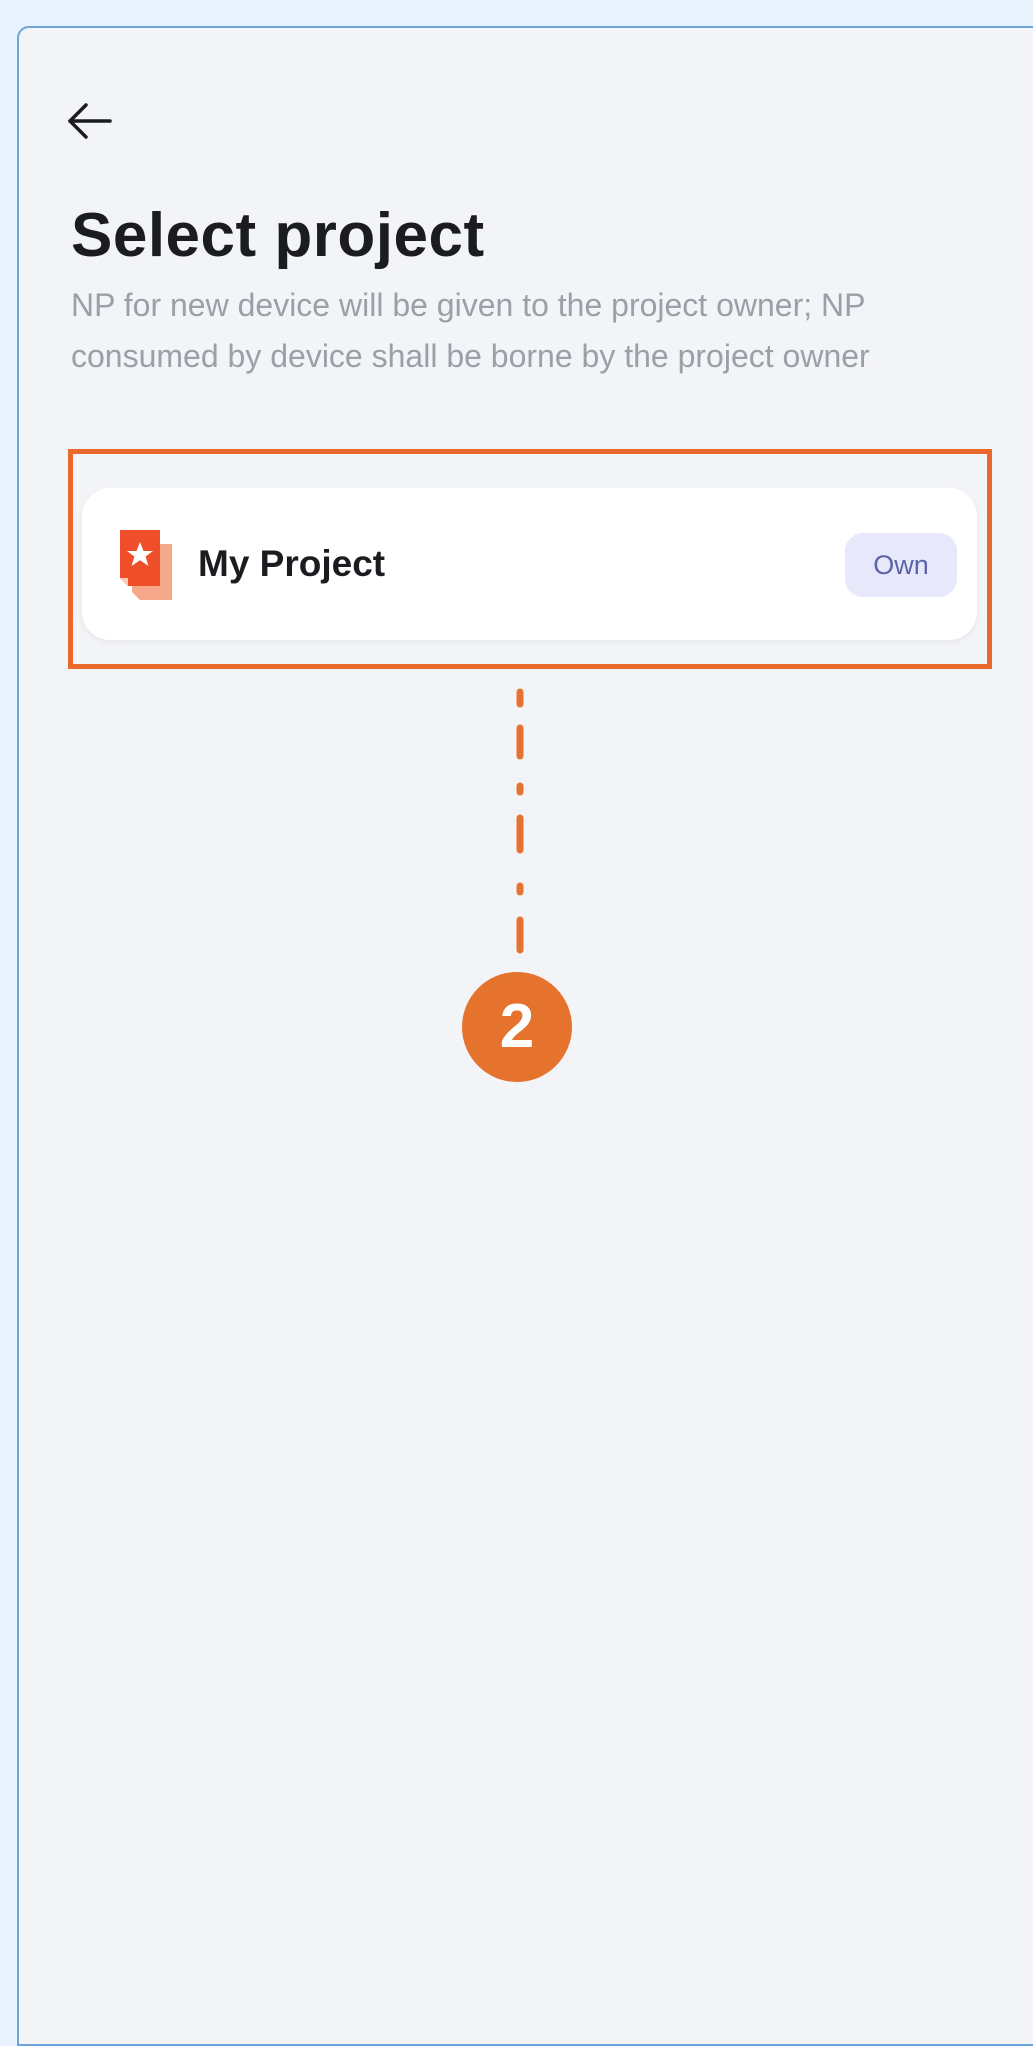  I want to click on arrow-left-icon, so click(90, 121).